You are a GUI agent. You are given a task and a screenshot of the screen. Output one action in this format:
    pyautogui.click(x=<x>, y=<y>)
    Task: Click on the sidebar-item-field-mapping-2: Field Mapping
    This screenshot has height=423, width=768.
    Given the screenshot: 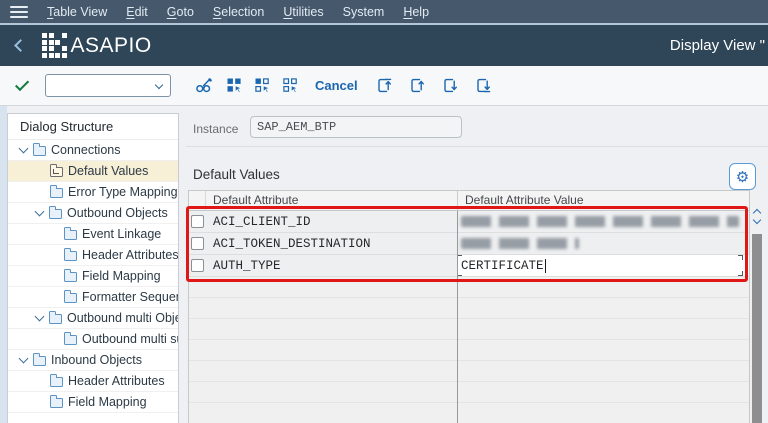 What is the action you would take?
    pyautogui.click(x=93, y=402)
    